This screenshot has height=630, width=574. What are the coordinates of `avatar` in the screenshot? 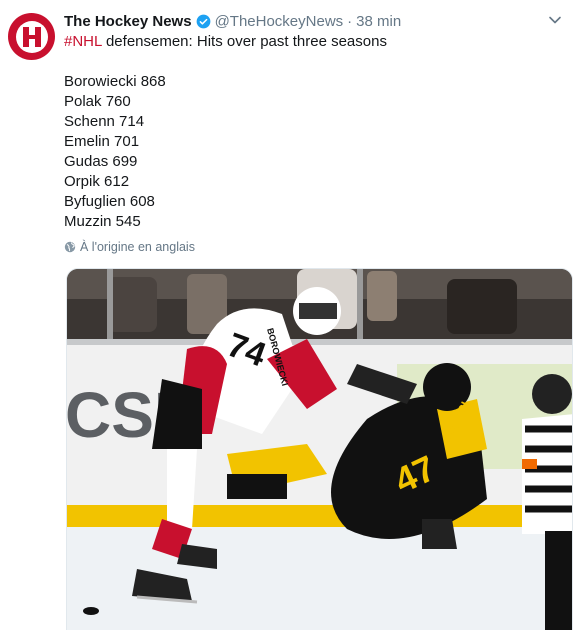 It's located at (31, 36).